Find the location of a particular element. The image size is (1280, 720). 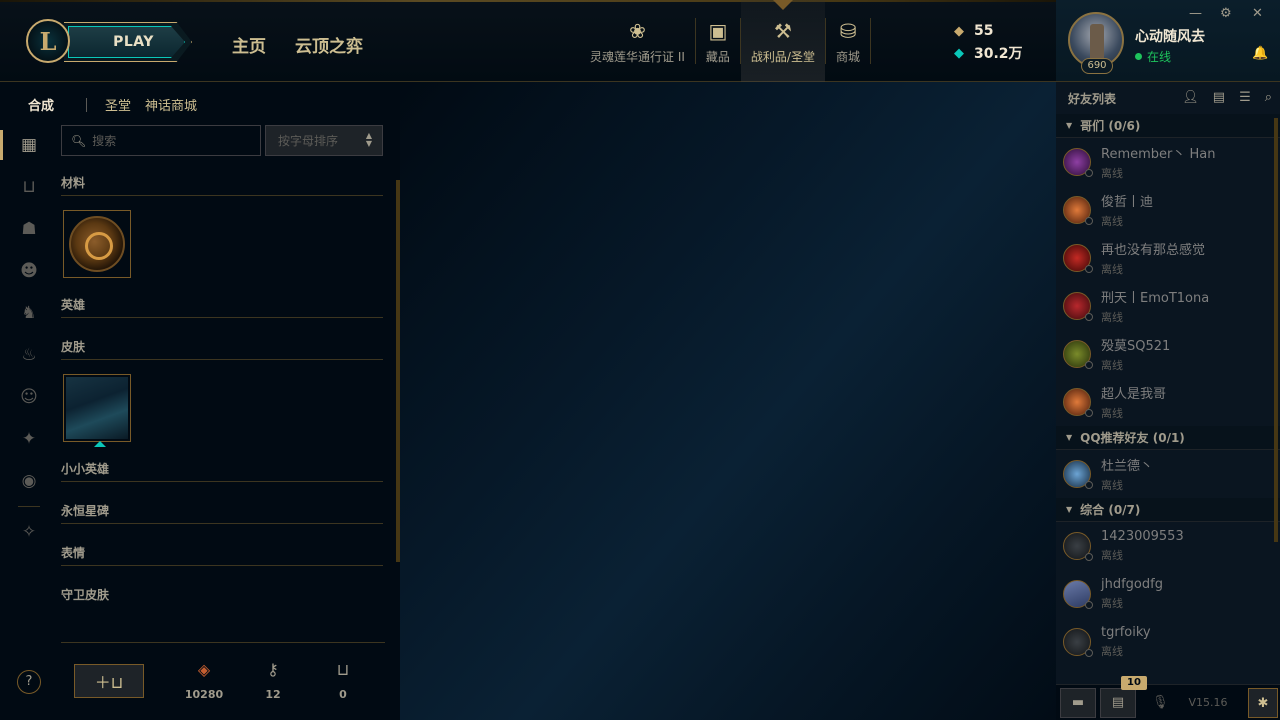

nav-tft: 云顶之弈 is located at coordinates (329, 44).